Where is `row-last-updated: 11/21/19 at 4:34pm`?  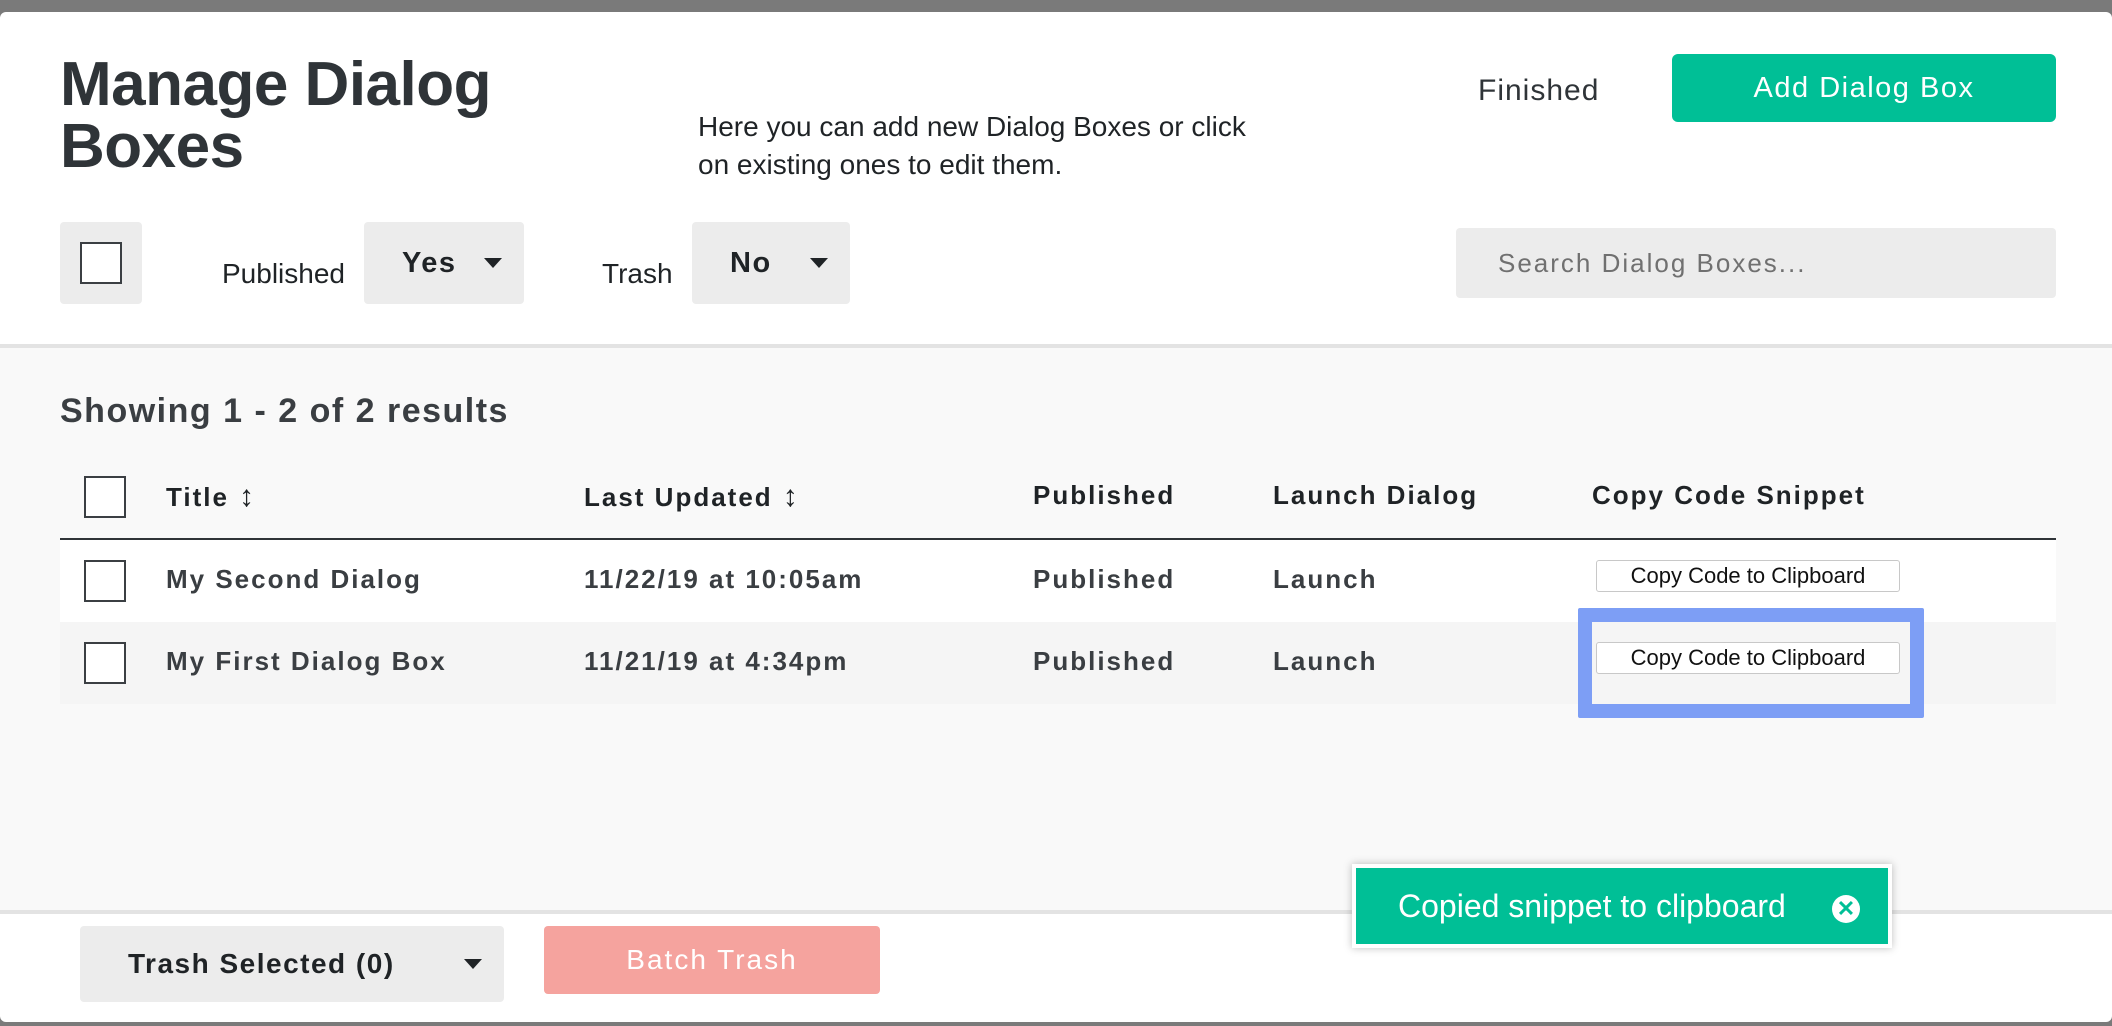 row-last-updated: 11/21/19 at 4:34pm is located at coordinates (716, 661).